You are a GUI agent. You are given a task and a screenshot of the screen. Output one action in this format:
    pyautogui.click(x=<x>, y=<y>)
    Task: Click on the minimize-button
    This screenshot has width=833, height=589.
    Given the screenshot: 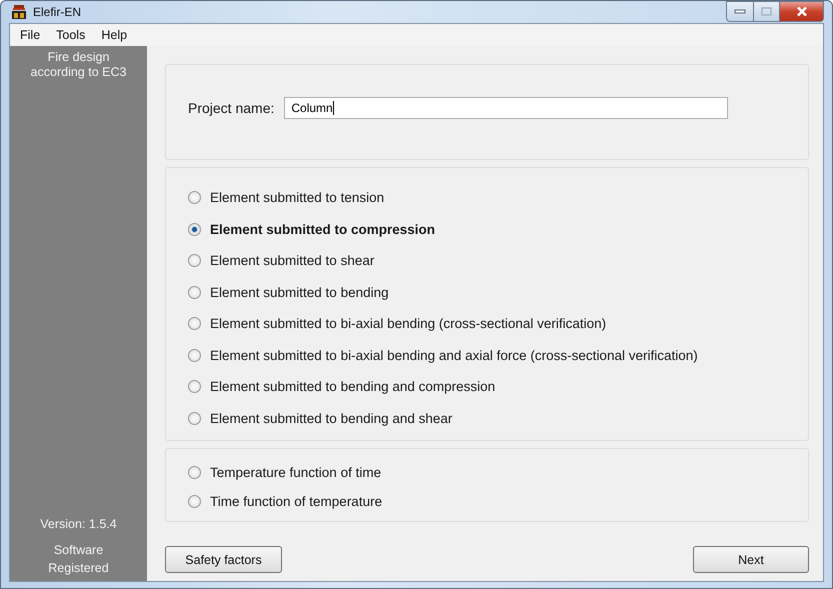 What is the action you would take?
    pyautogui.click(x=740, y=11)
    